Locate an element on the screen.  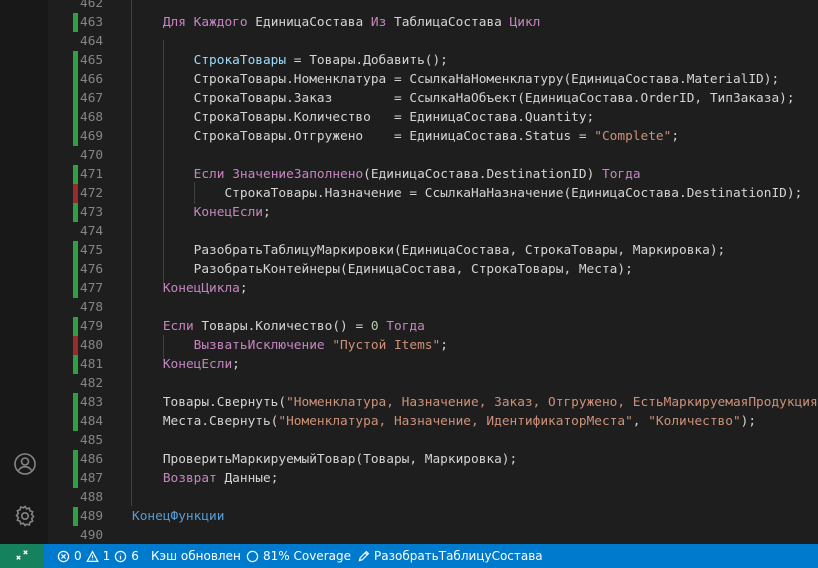
account-icon is located at coordinates (25, 464).